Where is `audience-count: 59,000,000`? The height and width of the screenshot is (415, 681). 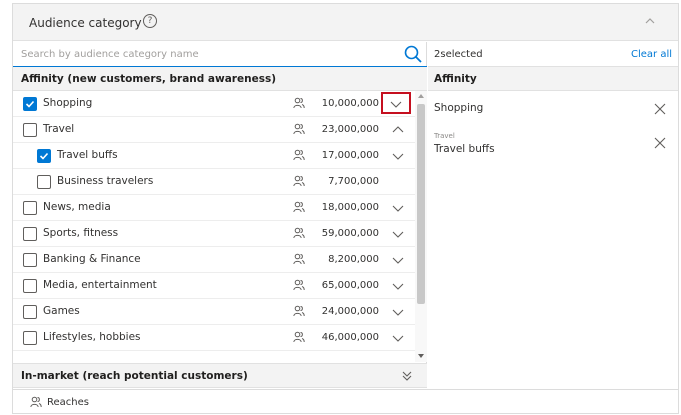
audience-count: 59,000,000 is located at coordinates (350, 233).